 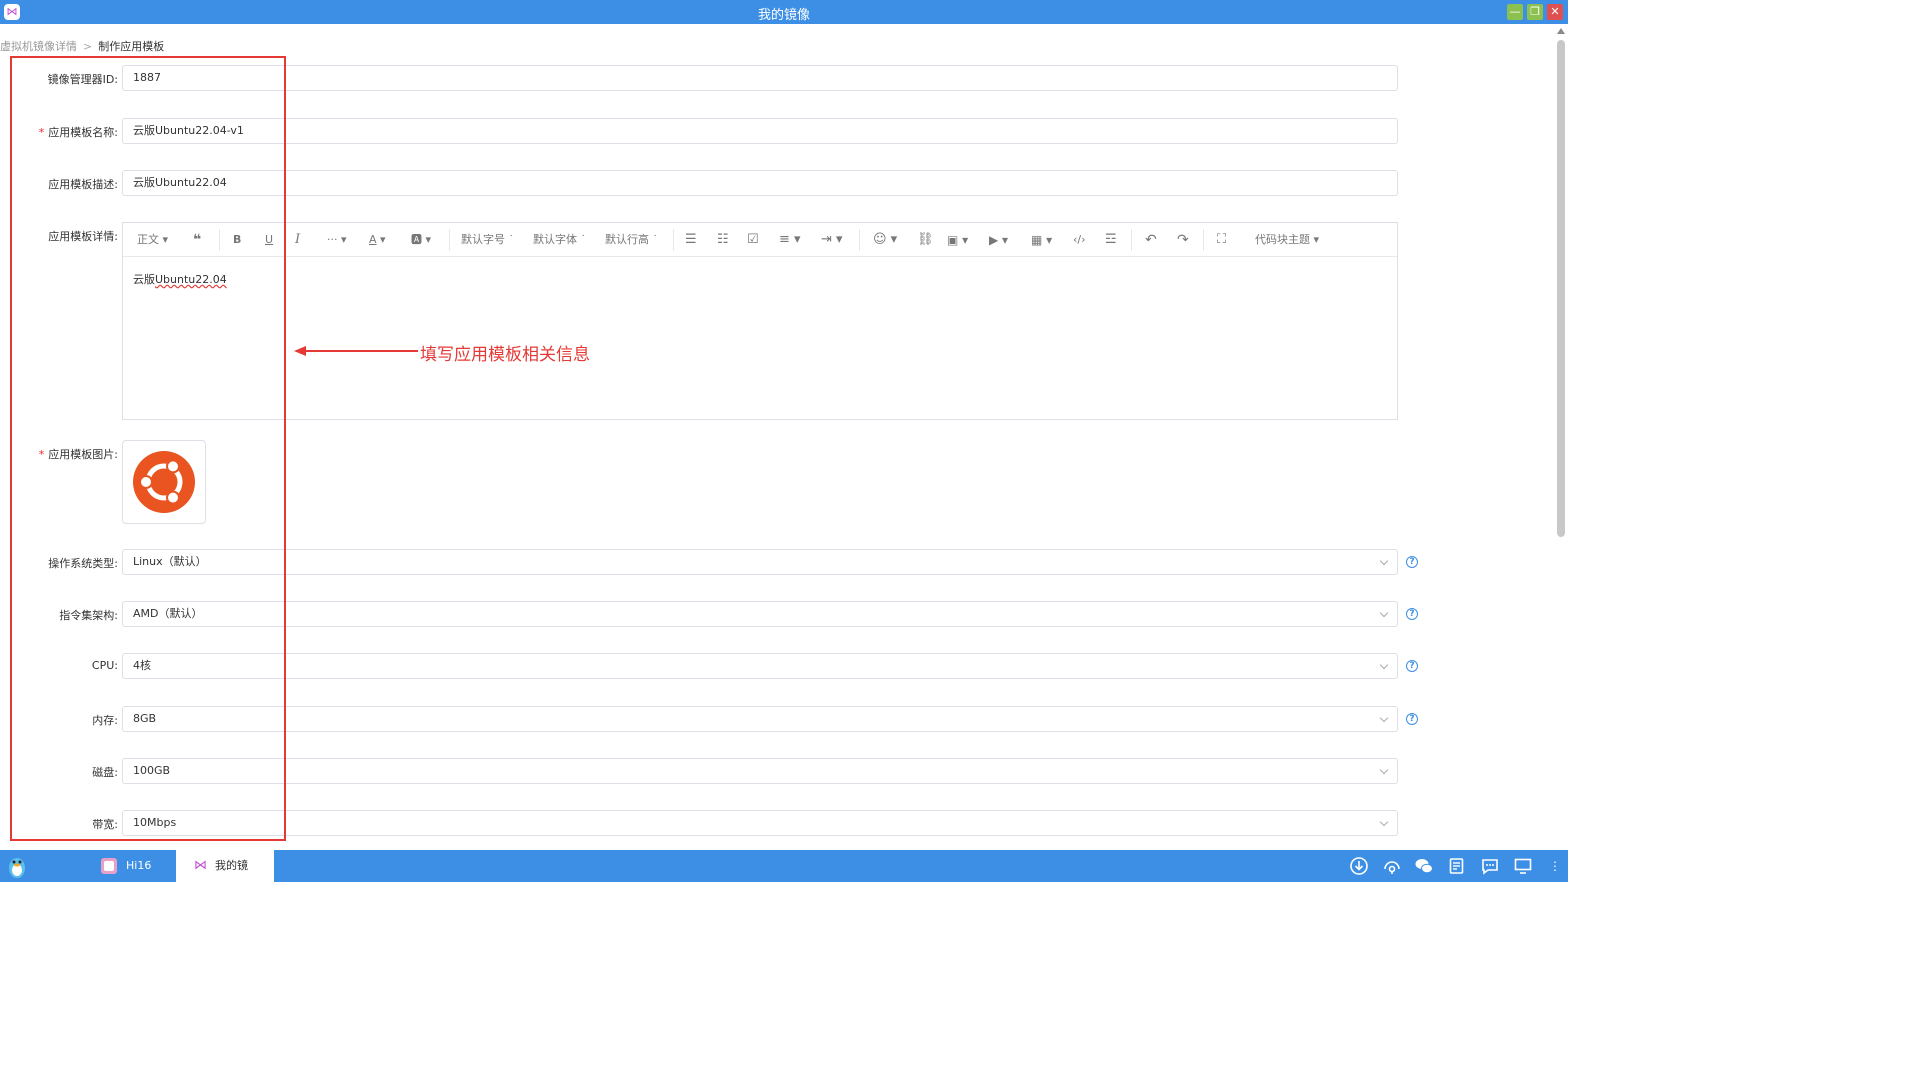 I want to click on minimize-icon: —, so click(x=1515, y=12).